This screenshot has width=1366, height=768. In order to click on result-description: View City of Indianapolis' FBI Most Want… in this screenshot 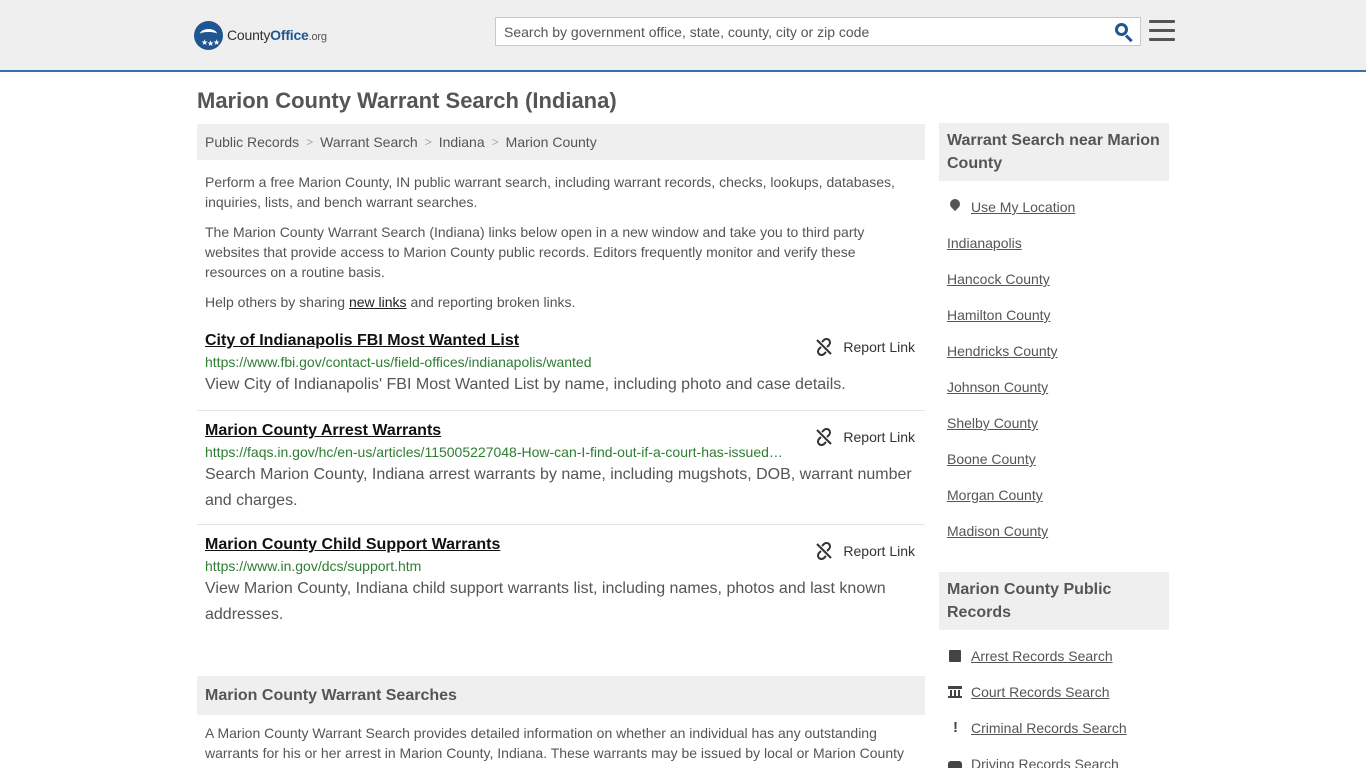, I will do `click(525, 384)`.